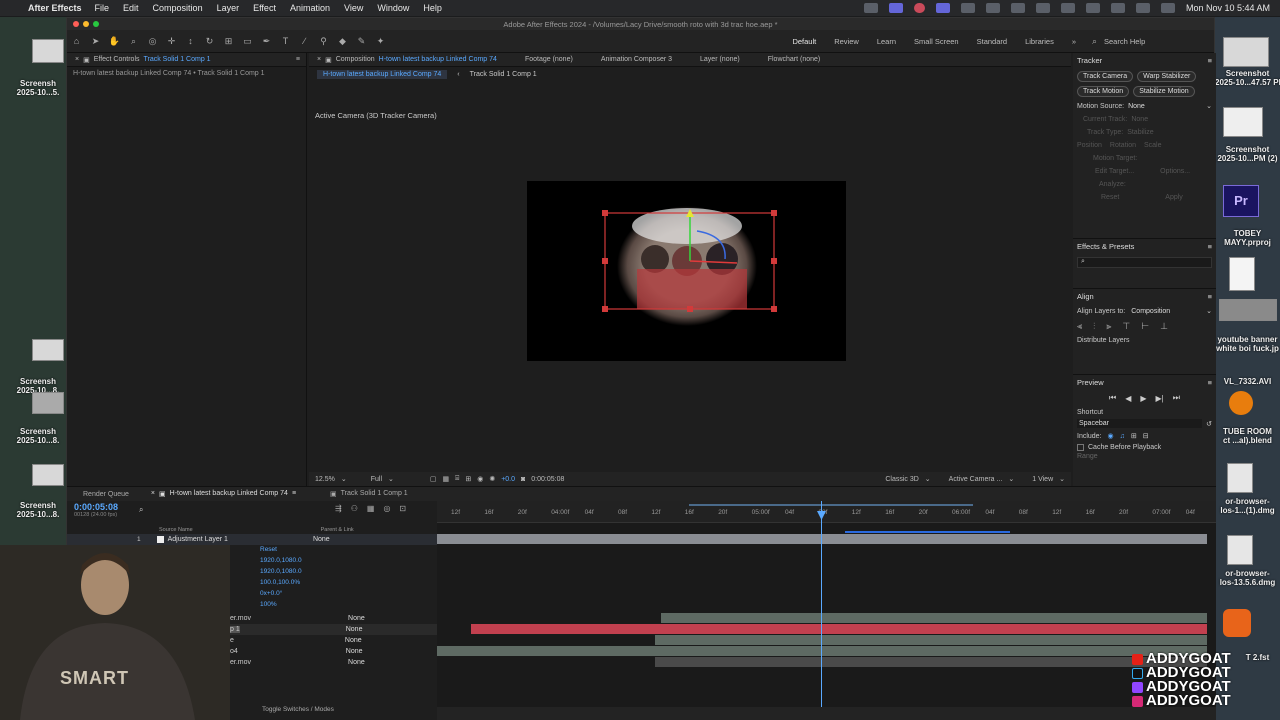 The image size is (1280, 720). Describe the element at coordinates (1136, 106) in the screenshot. I see `motion-source-dropdown: None` at that location.